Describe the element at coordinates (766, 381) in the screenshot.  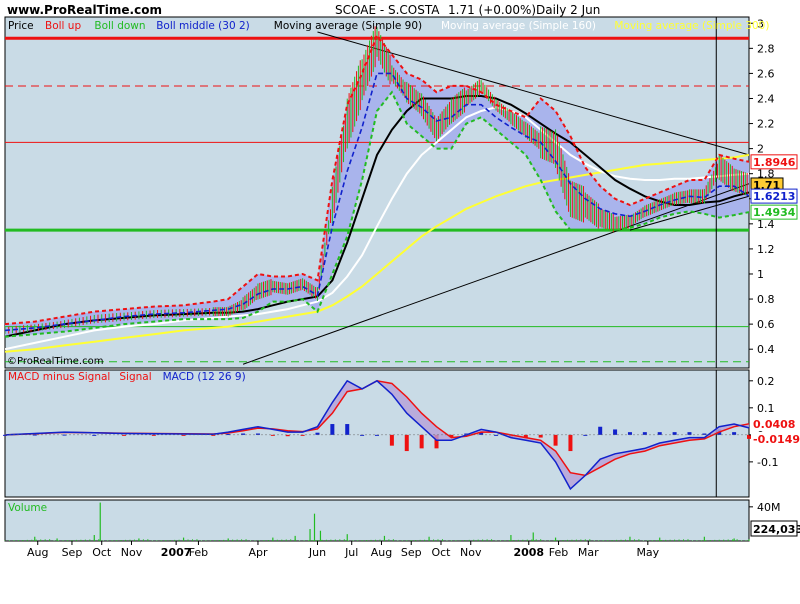
I see `macd-tick-label: 0.2` at that location.